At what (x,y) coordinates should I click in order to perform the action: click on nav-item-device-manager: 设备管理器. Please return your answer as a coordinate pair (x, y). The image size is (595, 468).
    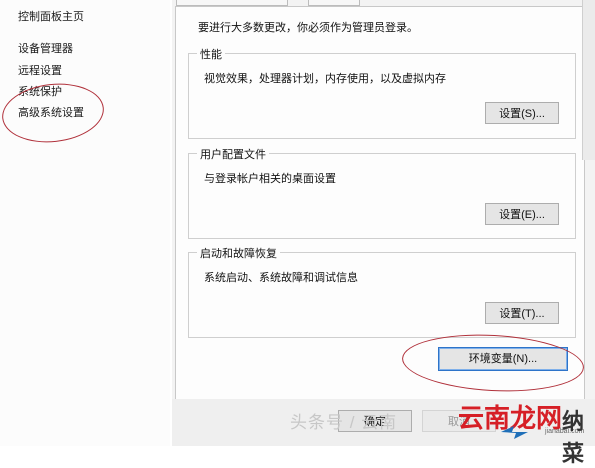
    Looking at the image, I should click on (45, 48).